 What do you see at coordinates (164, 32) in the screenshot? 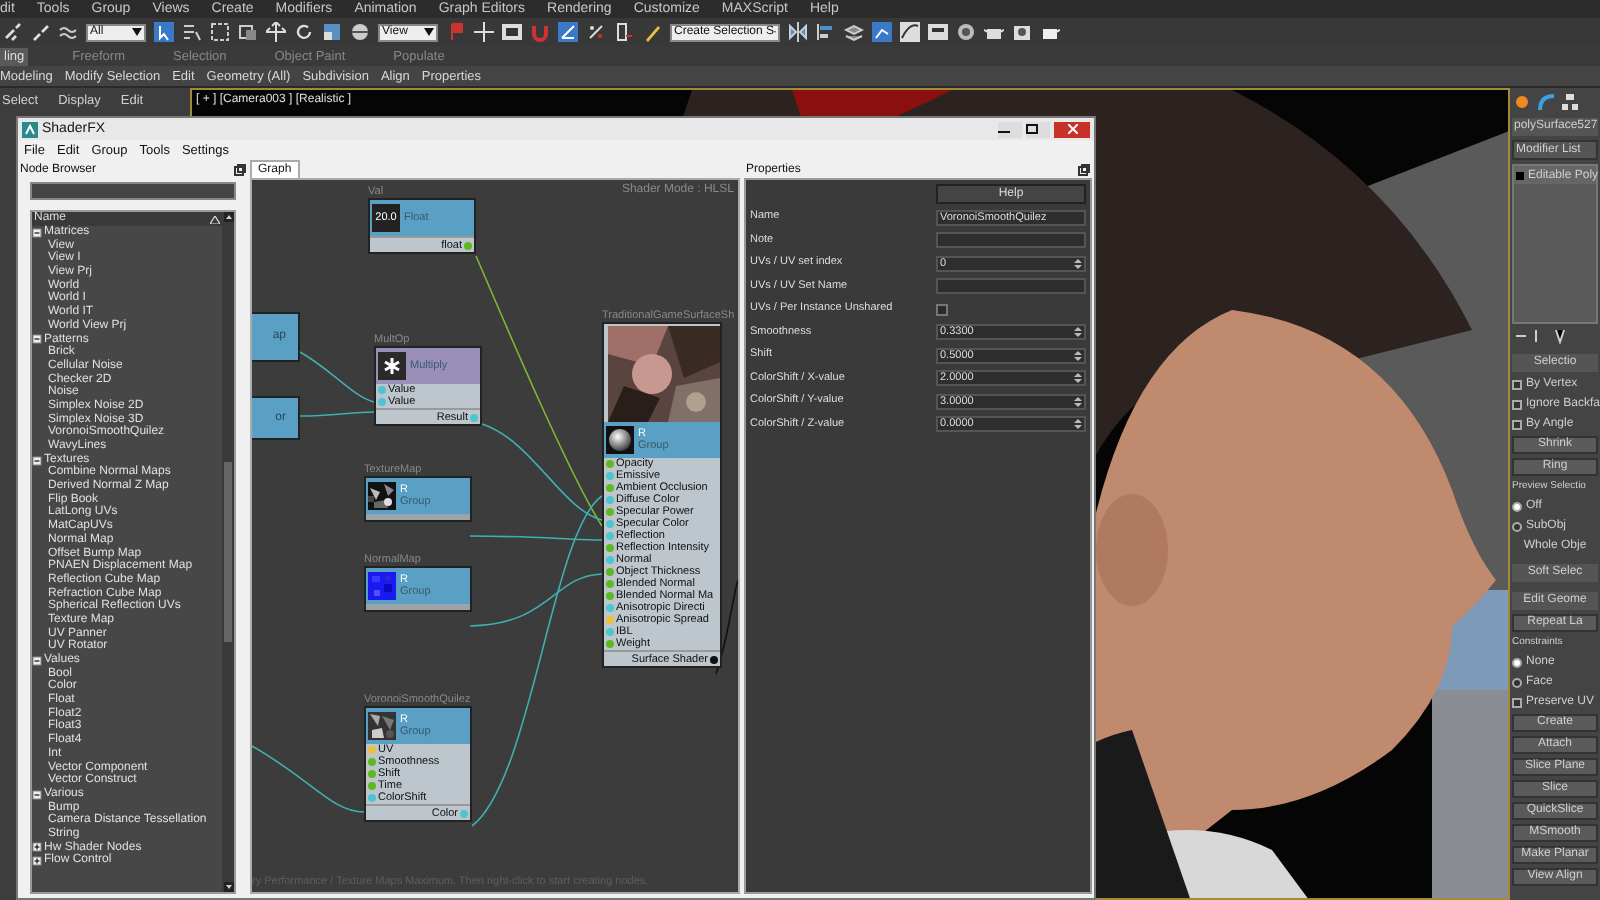
I see `pointer-icon` at bounding box center [164, 32].